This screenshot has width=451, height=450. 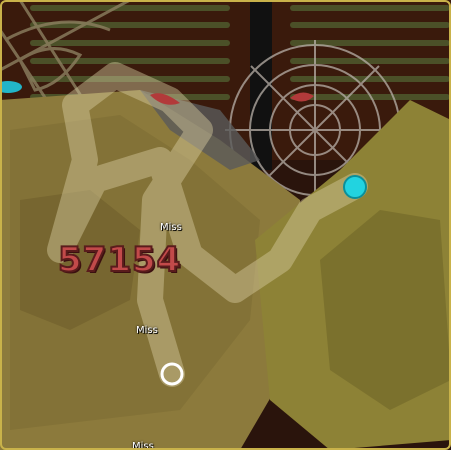 What do you see at coordinates (355, 187) in the screenshot?
I see `cursor-icon` at bounding box center [355, 187].